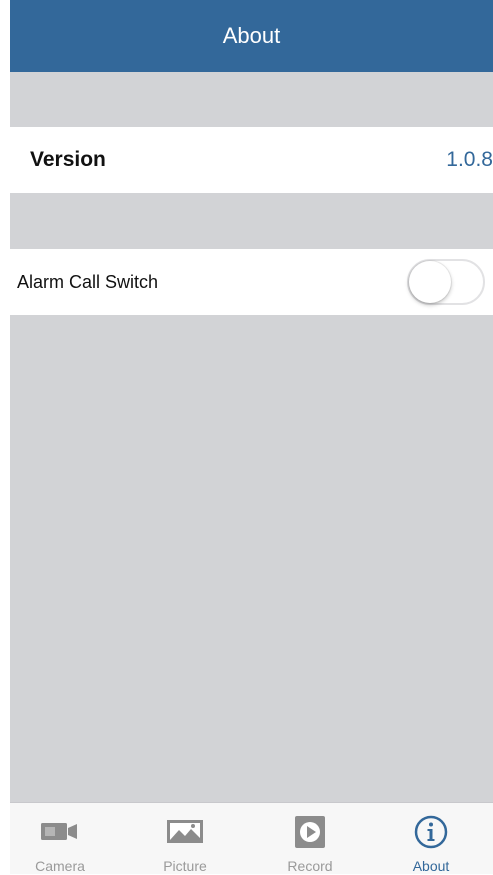 The height and width of the screenshot is (875, 493). Describe the element at coordinates (469, 159) in the screenshot. I see `version-value: 1.0.8` at that location.